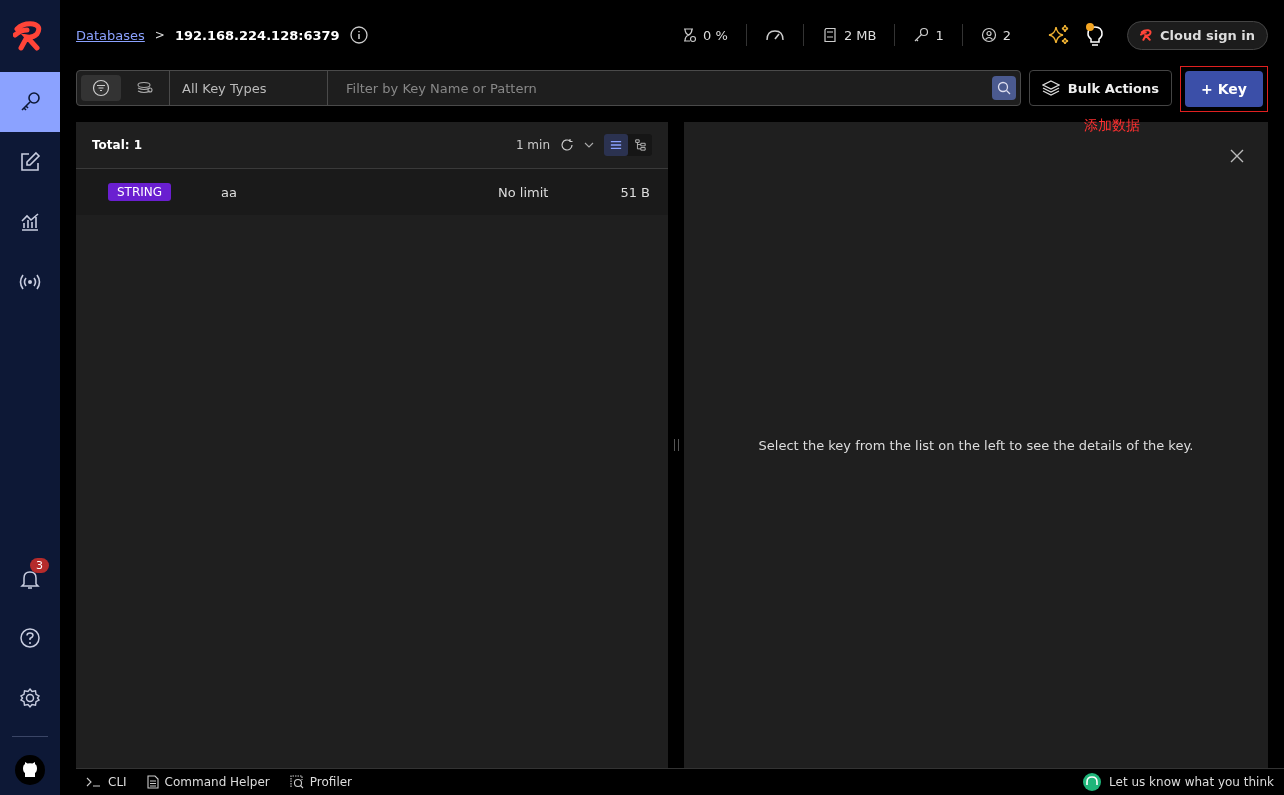 This screenshot has width=1284, height=795. Describe the element at coordinates (249, 88) in the screenshot. I see `key-type-dropdown: All Key Types` at that location.